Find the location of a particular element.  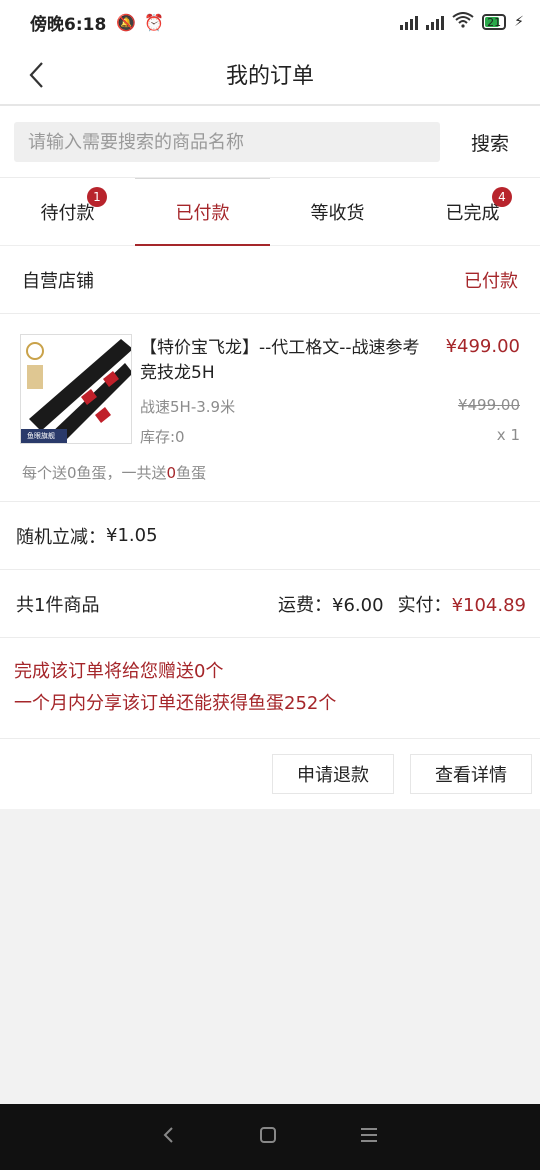

hd-signal-icon is located at coordinates (435, 22).